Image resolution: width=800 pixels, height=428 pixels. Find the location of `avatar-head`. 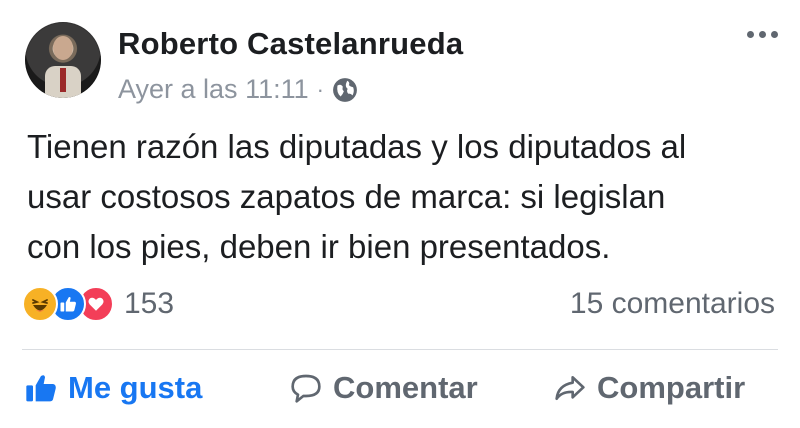

avatar-head is located at coordinates (63, 48).